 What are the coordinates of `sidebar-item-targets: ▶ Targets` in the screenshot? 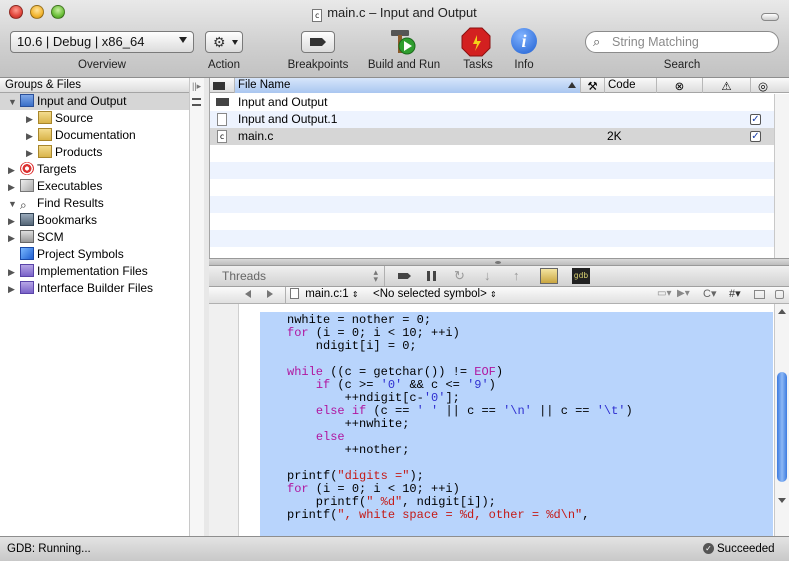 It's located at (38, 169).